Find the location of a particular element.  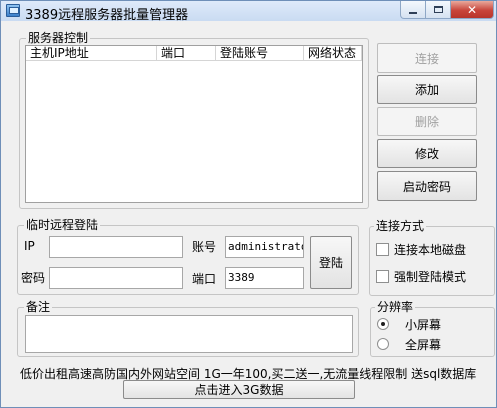

column-host-ip: 主机IP地址 is located at coordinates (91, 53).